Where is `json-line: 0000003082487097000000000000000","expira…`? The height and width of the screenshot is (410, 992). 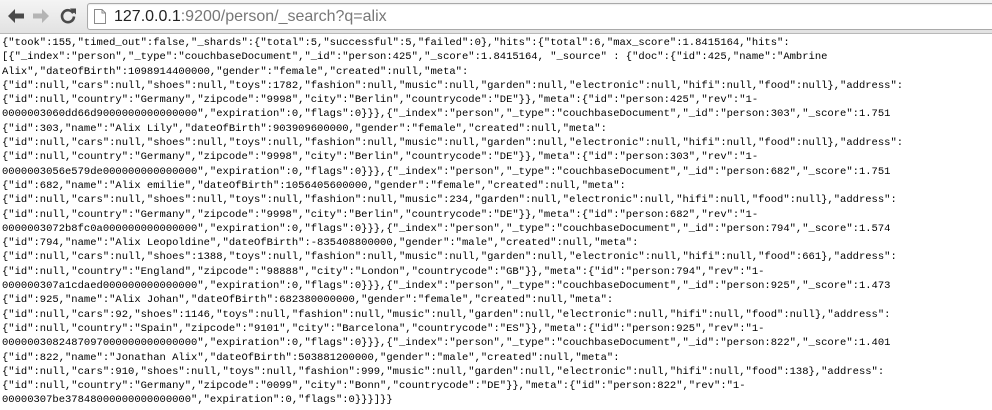
json-line: 0000003082487097000000000000000","expira… is located at coordinates (446, 343).